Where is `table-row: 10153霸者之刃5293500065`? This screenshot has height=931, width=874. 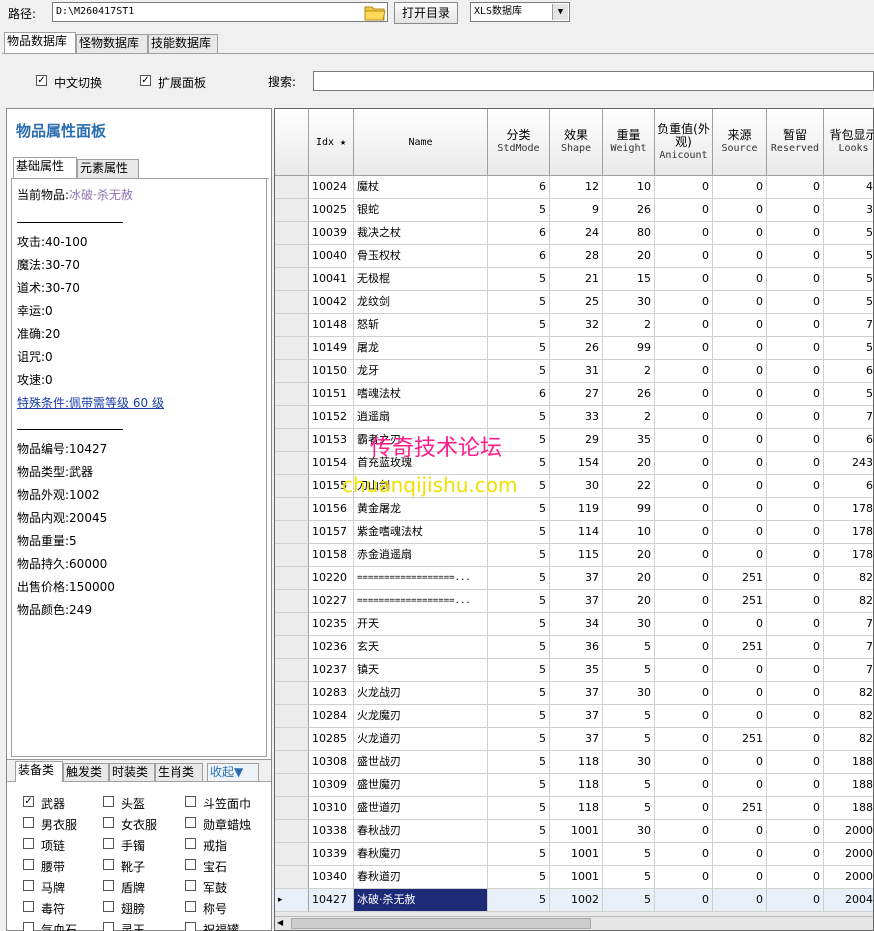 table-row: 10153霸者之刃5293500065 is located at coordinates (574, 440).